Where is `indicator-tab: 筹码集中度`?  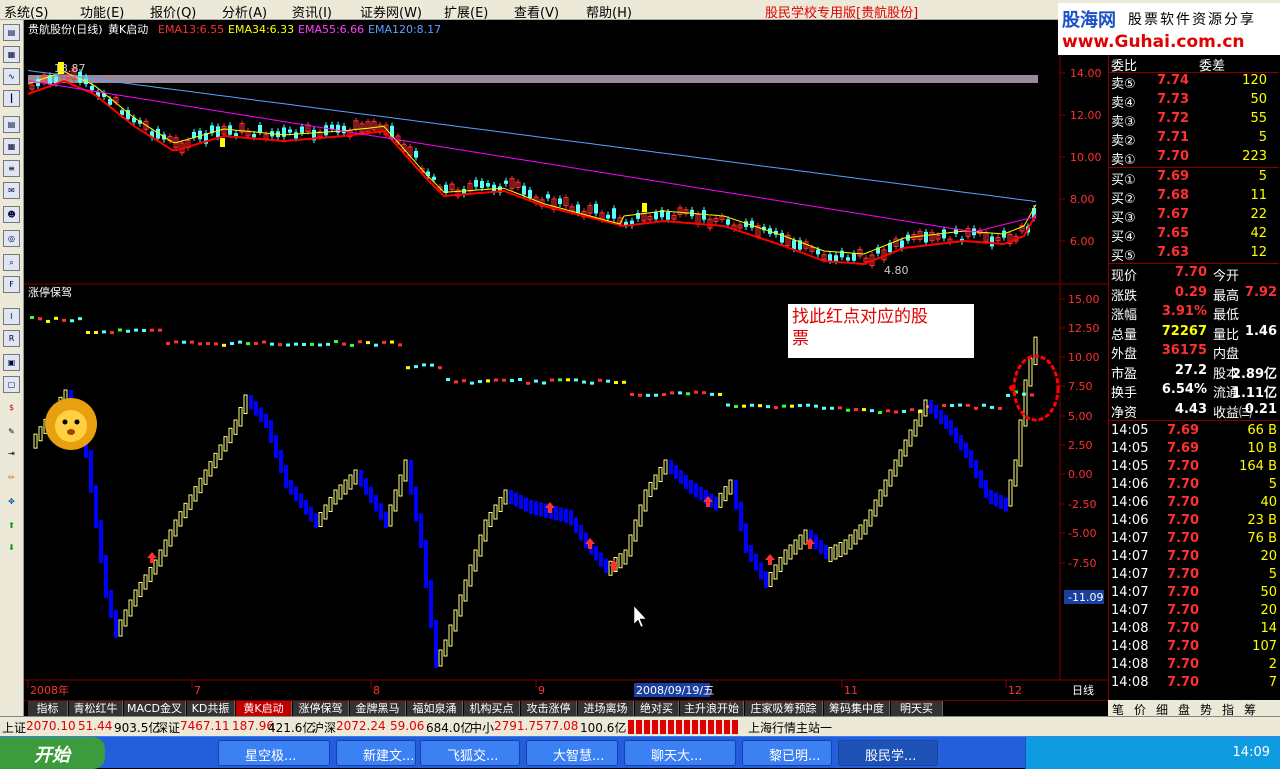
indicator-tab: 筹码集中度 is located at coordinates (857, 708).